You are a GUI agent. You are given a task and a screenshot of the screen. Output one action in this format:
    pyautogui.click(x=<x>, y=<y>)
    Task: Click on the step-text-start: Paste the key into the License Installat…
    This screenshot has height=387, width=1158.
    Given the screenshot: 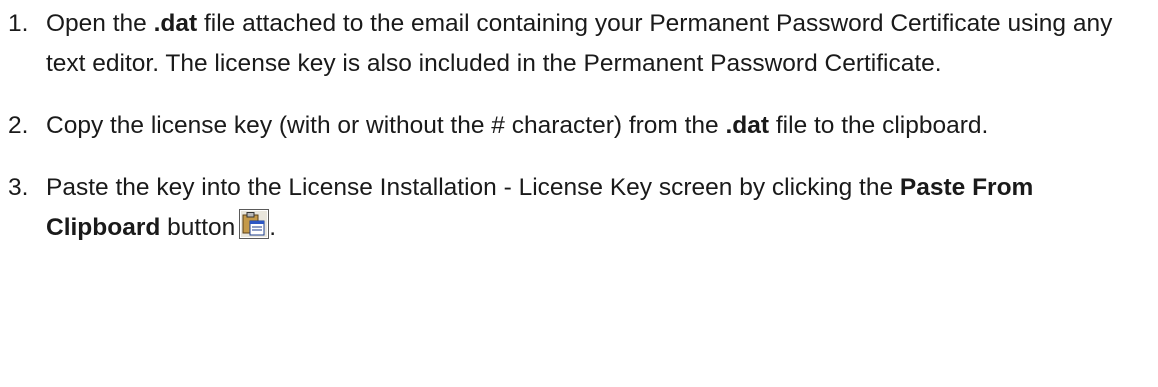 What is the action you would take?
    pyautogui.click(x=473, y=187)
    